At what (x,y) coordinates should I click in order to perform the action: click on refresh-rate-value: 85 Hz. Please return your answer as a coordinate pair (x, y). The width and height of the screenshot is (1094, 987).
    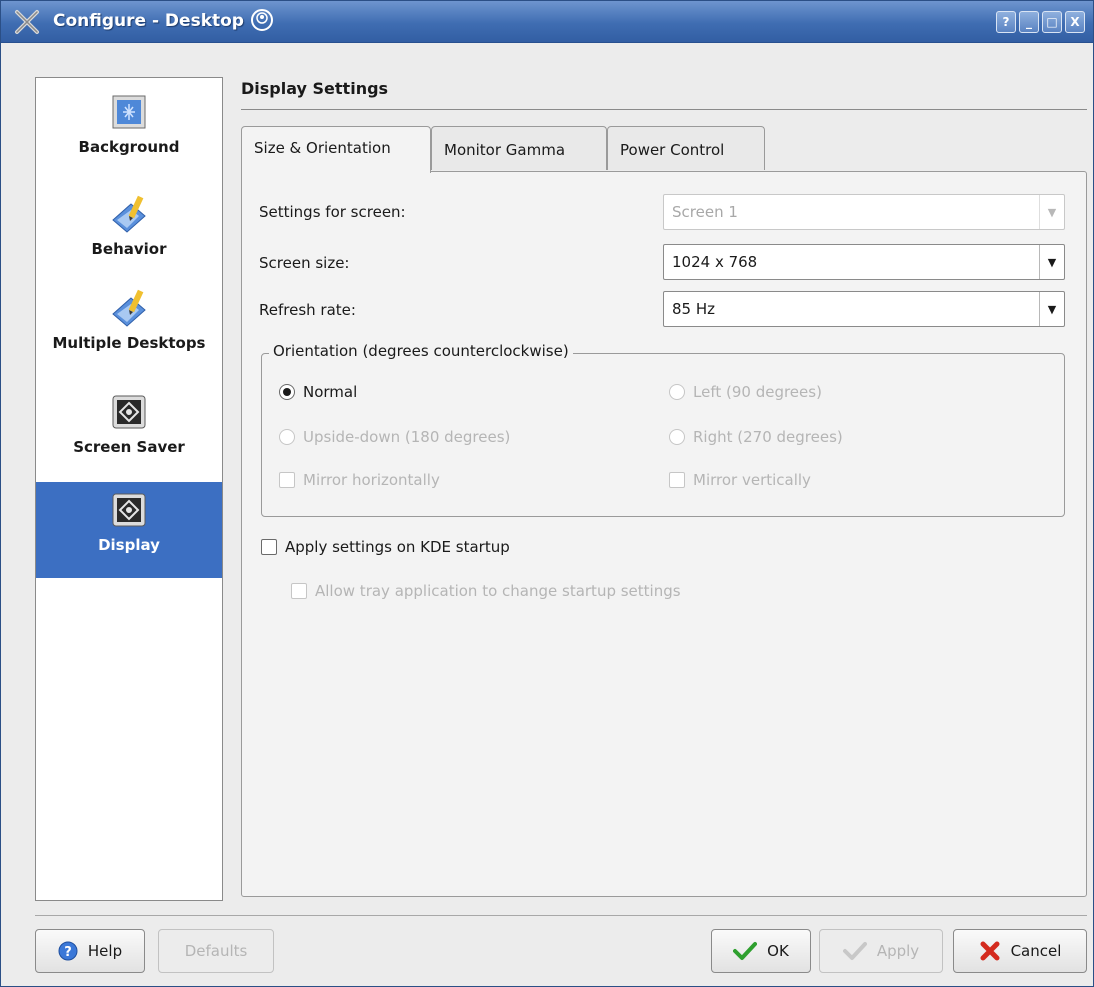
    Looking at the image, I should click on (694, 309).